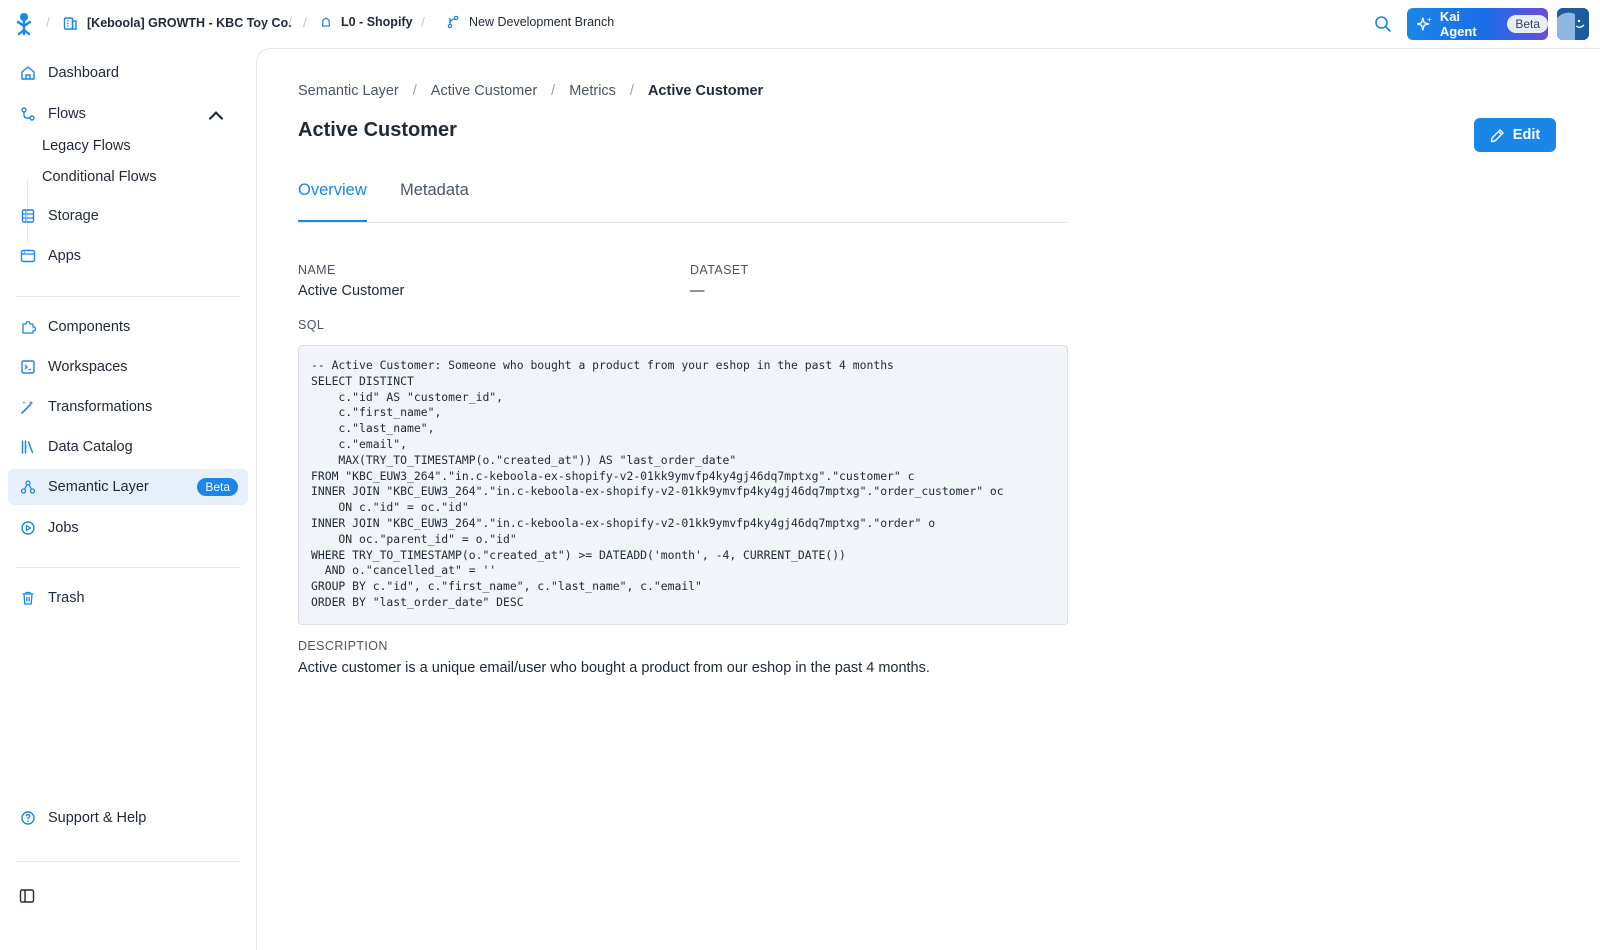 Image resolution: width=1600 pixels, height=950 pixels. Describe the element at coordinates (28, 487) in the screenshot. I see `semantic-layer-icon` at that location.